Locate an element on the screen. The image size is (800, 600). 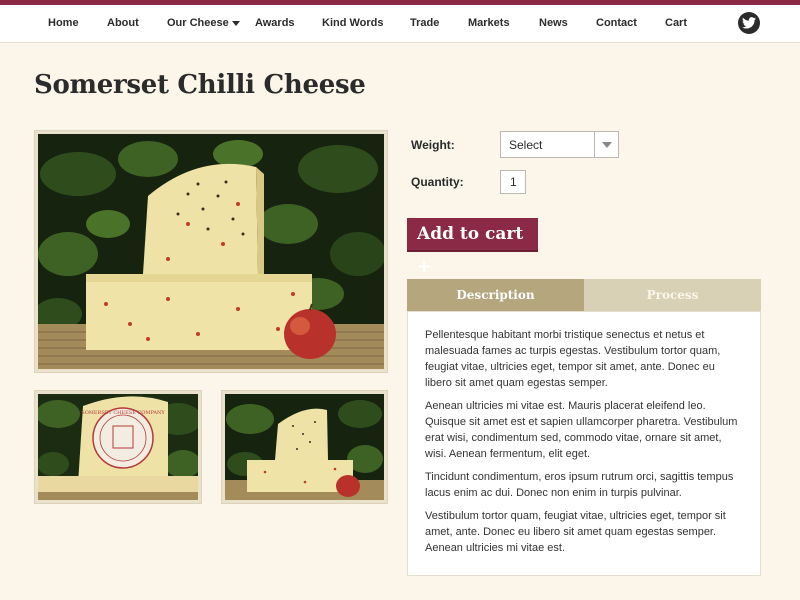
nav-markets: Markets is located at coordinates (489, 23).